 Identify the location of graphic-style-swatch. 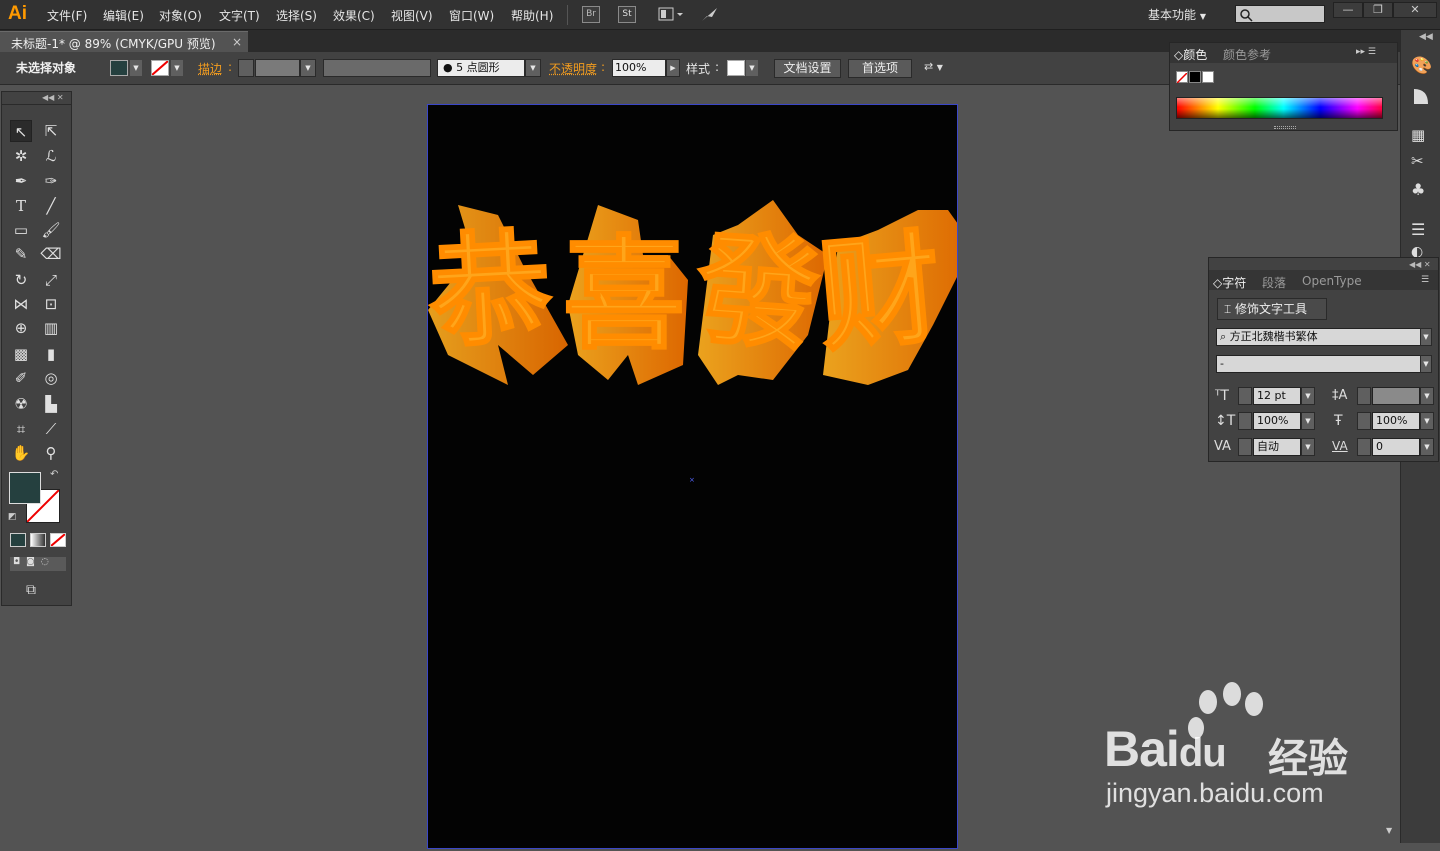
(736, 68).